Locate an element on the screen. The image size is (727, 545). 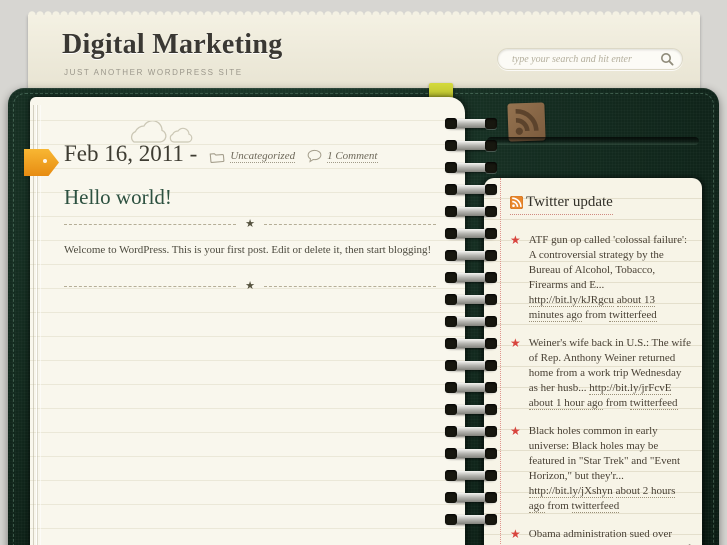
tweet-link: http://bit.ly/kJRgcu is located at coordinates (571, 300).